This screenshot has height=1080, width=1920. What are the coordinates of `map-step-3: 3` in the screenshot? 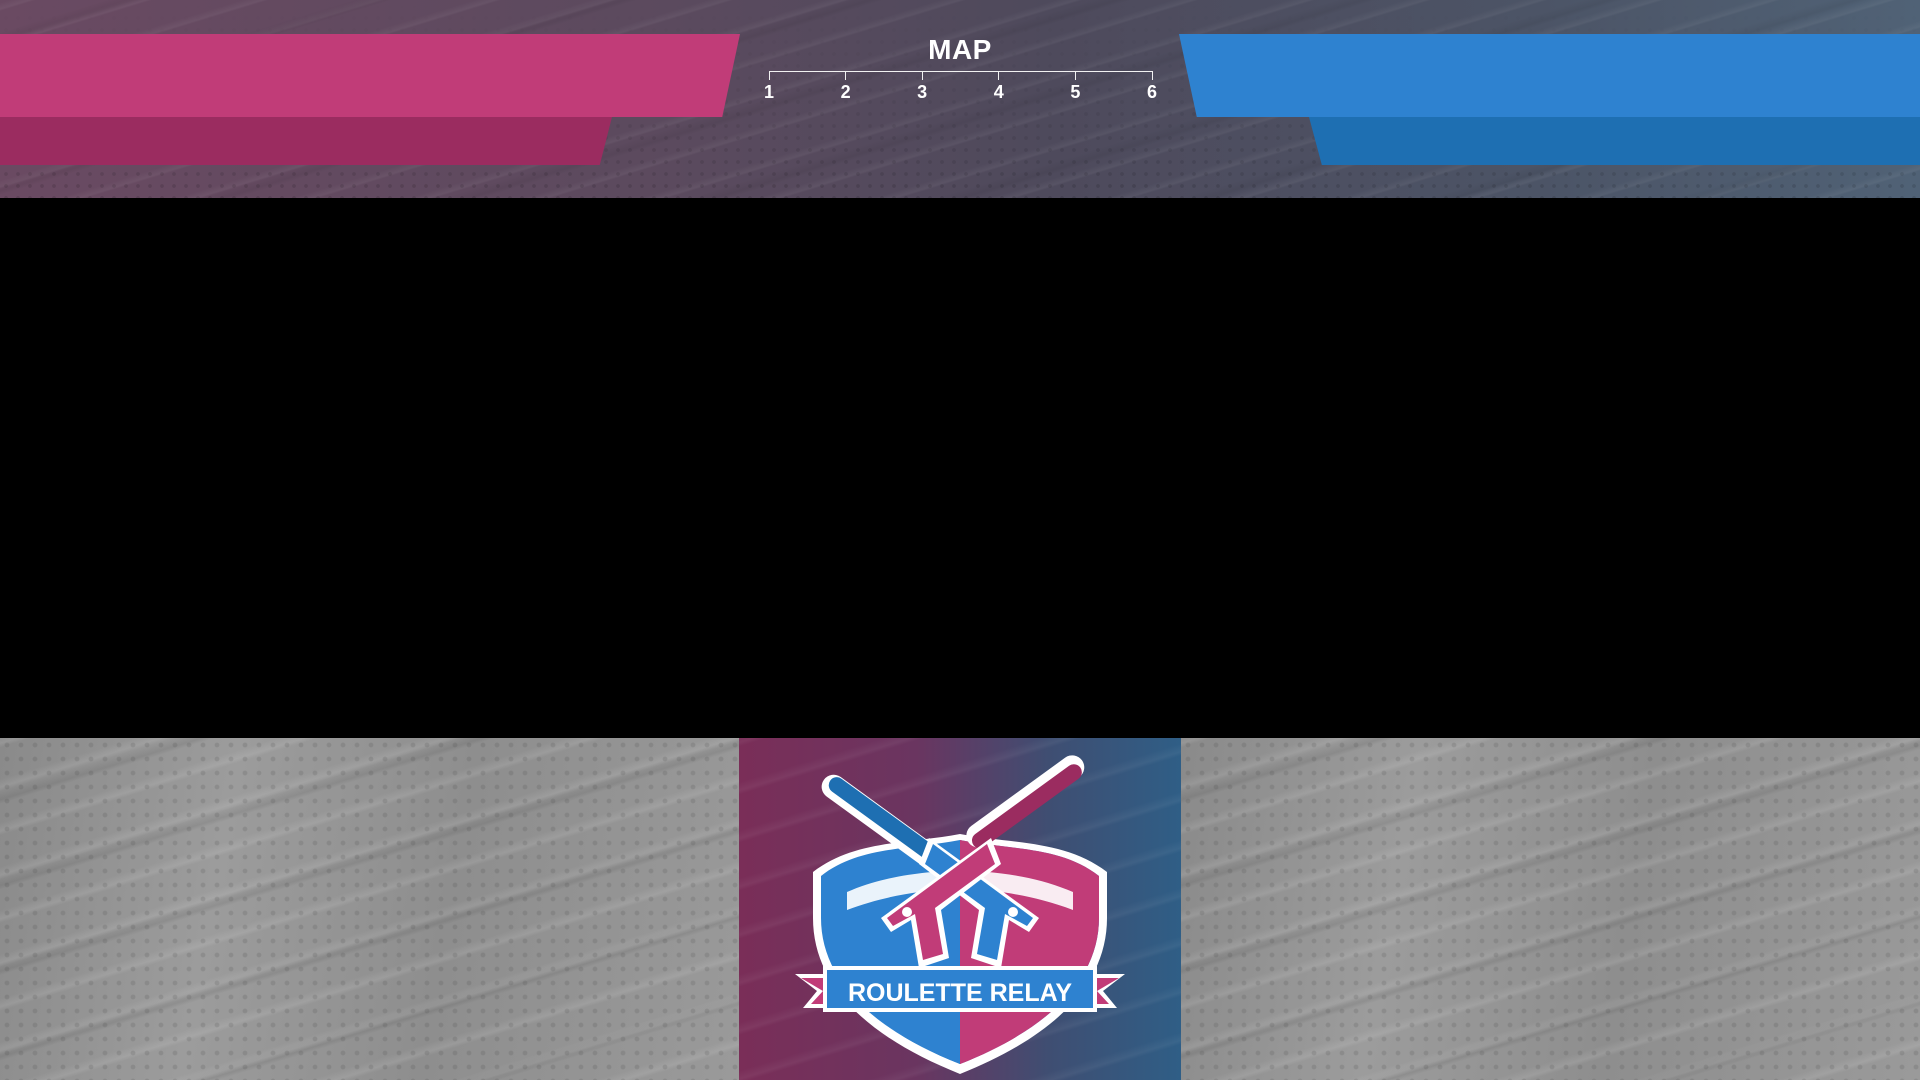 It's located at (922, 87).